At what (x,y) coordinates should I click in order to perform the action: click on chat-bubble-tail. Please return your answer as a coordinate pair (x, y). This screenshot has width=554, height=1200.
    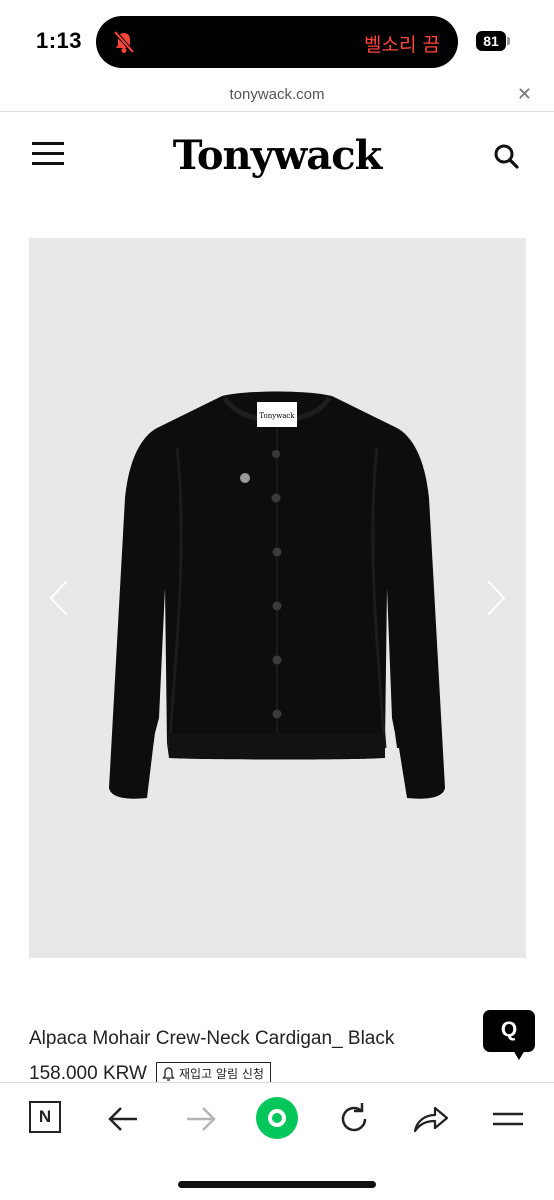
    Looking at the image, I should click on (519, 1055).